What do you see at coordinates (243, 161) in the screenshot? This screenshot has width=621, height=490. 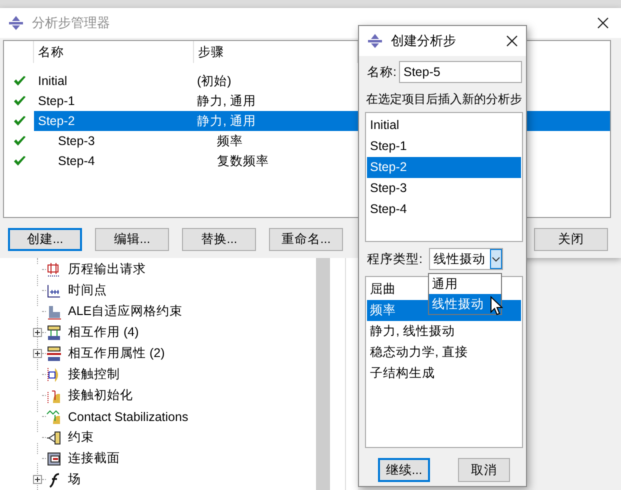 I see `procedure-cell-text: 复数频率` at bounding box center [243, 161].